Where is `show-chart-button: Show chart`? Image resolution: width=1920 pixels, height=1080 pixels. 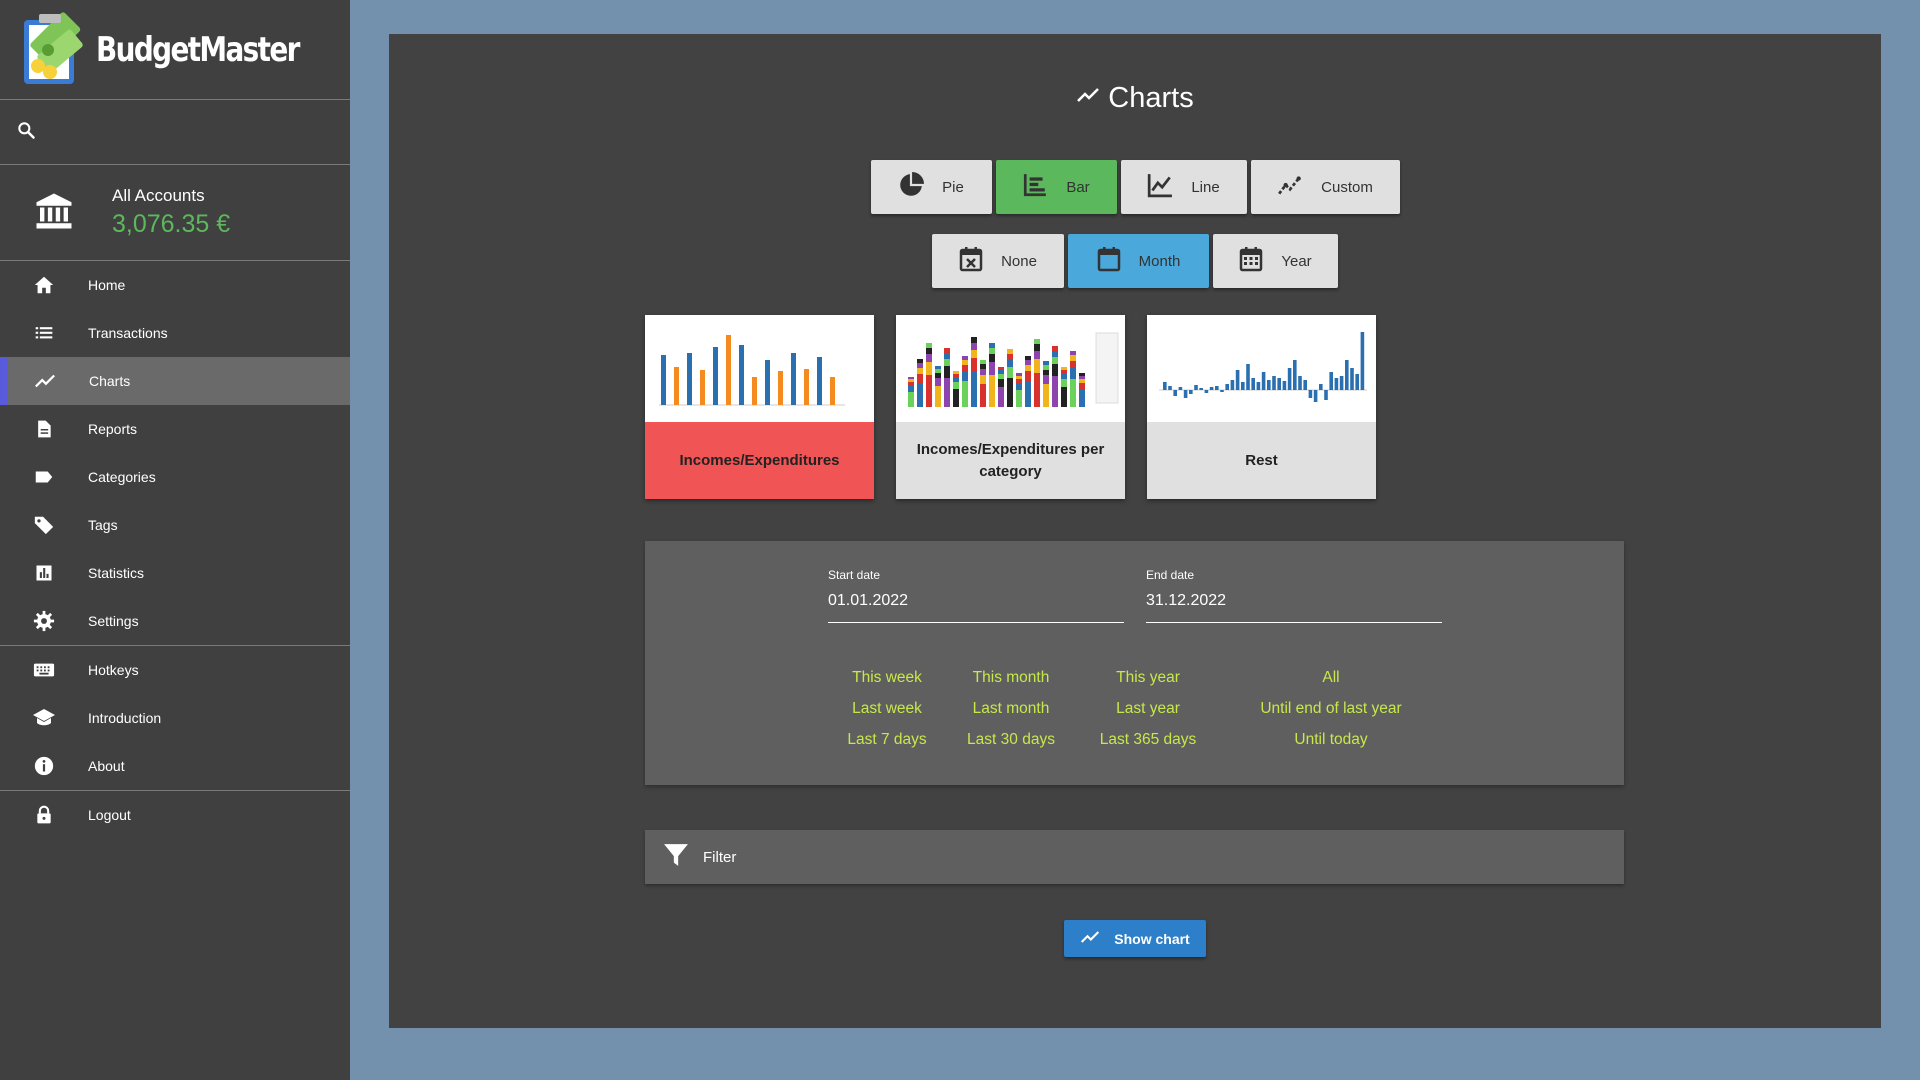
show-chart-button: Show chart is located at coordinates (1135, 938).